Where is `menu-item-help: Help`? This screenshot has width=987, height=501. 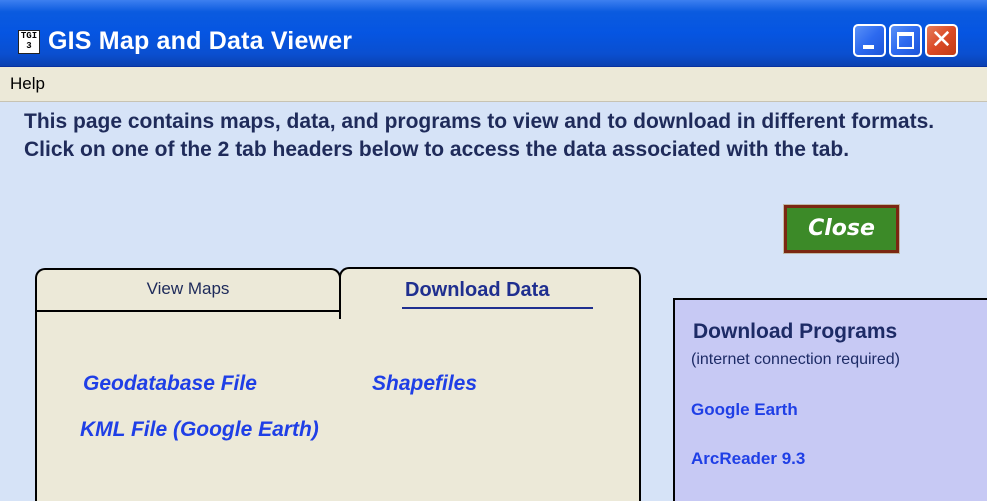
menu-item-help: Help is located at coordinates (27, 84).